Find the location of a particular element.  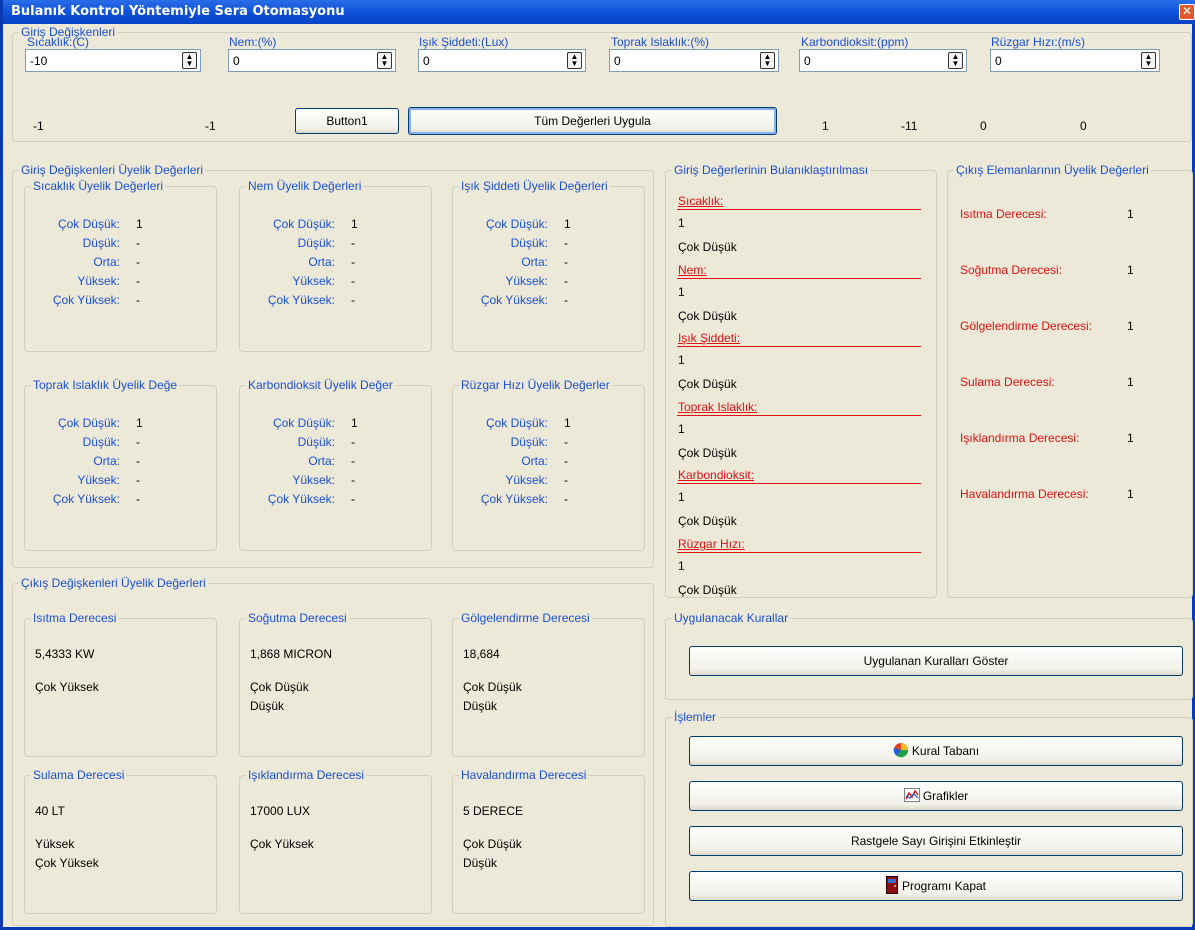

close-button: ✕ is located at coordinates (1187, 12).